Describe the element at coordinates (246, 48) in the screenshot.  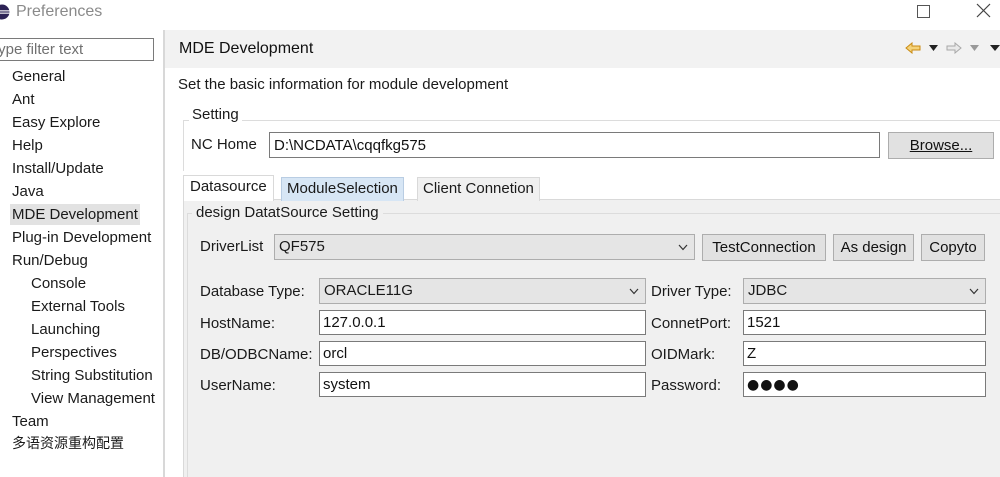
I see `page-title: MDE Development` at that location.